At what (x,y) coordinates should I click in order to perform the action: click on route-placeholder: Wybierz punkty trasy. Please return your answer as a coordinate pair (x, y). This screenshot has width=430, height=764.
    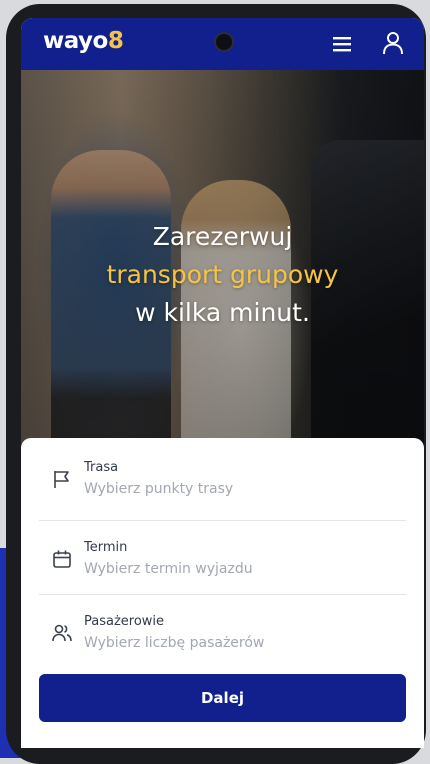
    Looking at the image, I should click on (159, 489).